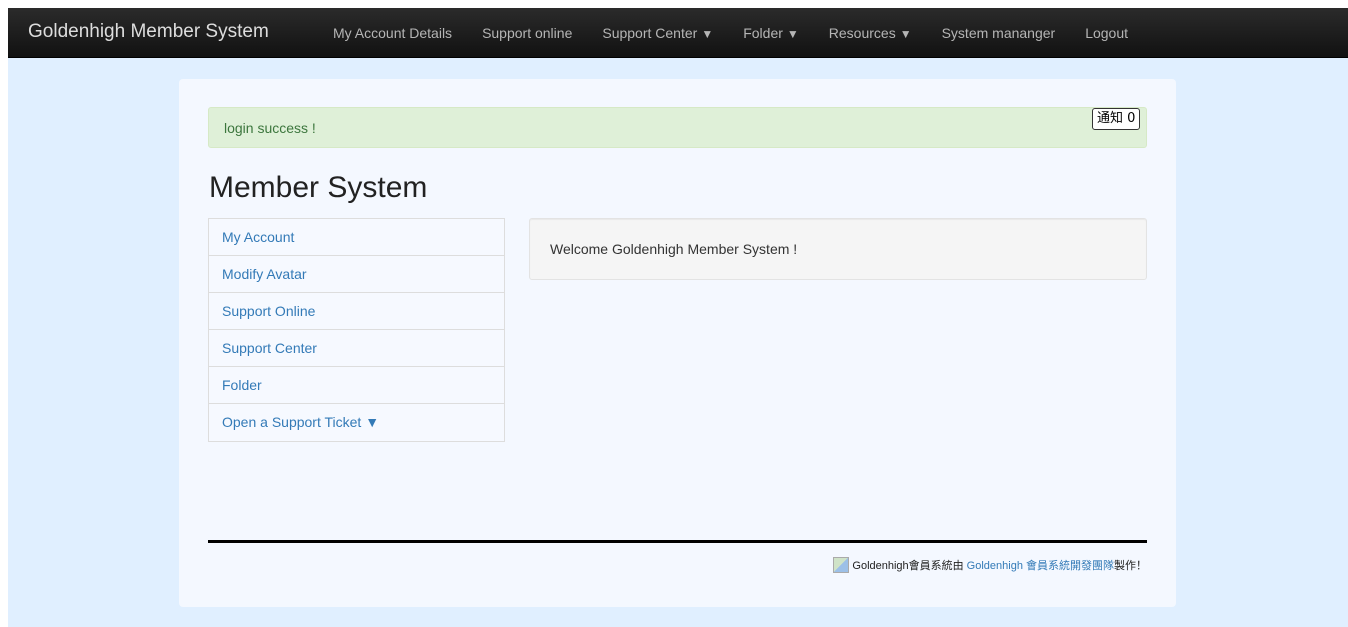 This screenshot has width=1348, height=627. I want to click on nav-label: Support Center, so click(650, 33).